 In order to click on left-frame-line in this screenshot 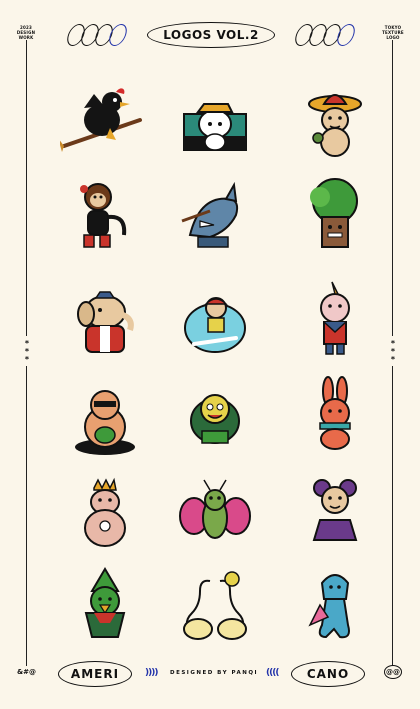, I will do `click(26, 188)`.